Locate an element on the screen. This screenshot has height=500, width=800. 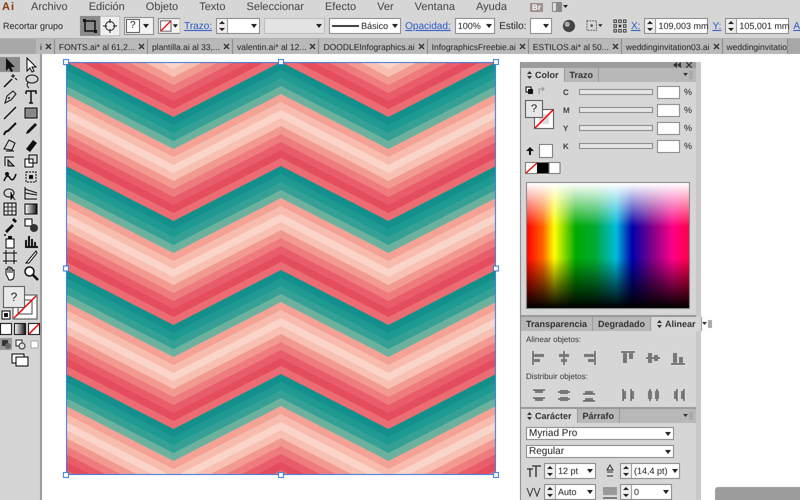
stroke-link: Trazo: is located at coordinates (198, 26).